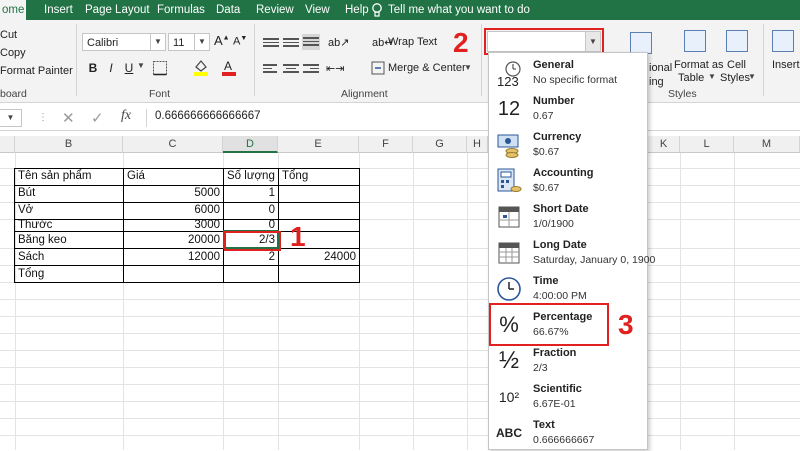 This screenshot has height=451, width=800. What do you see at coordinates (35, 225) in the screenshot?
I see `table-row-name: Thước` at bounding box center [35, 225].